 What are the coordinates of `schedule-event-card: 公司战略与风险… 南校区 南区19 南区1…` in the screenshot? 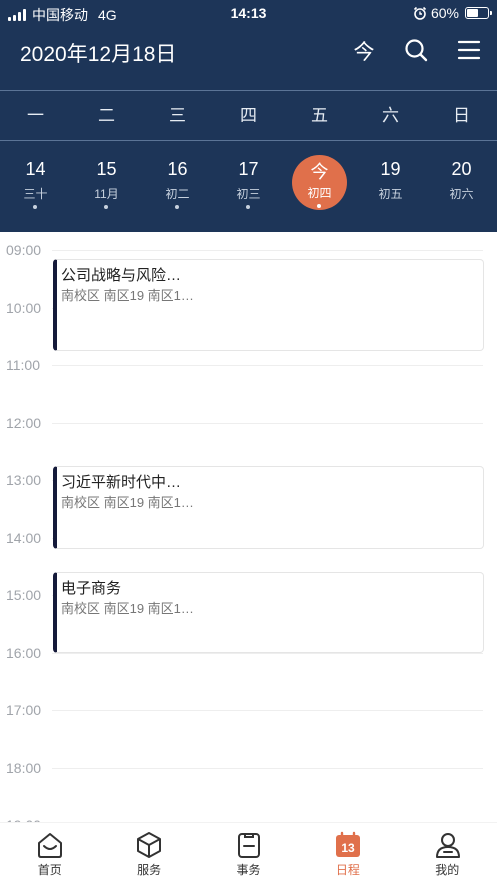 It's located at (268, 304).